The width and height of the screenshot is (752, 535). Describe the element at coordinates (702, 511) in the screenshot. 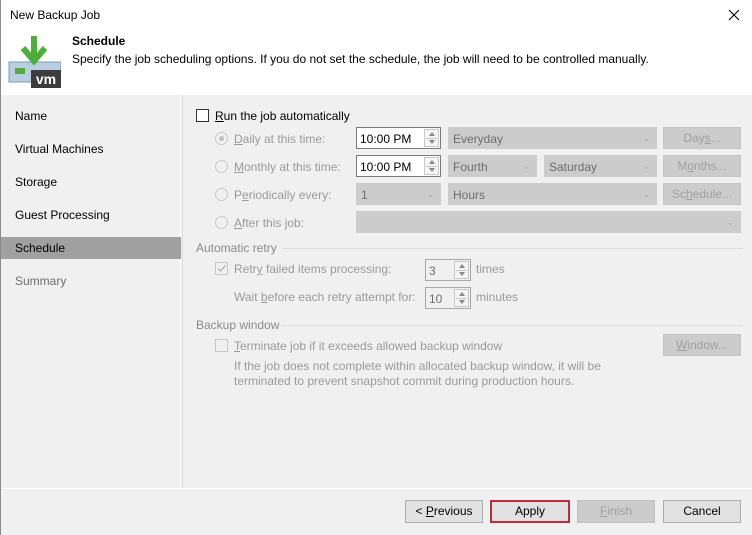

I see `cancel-button: Cancel` at that location.